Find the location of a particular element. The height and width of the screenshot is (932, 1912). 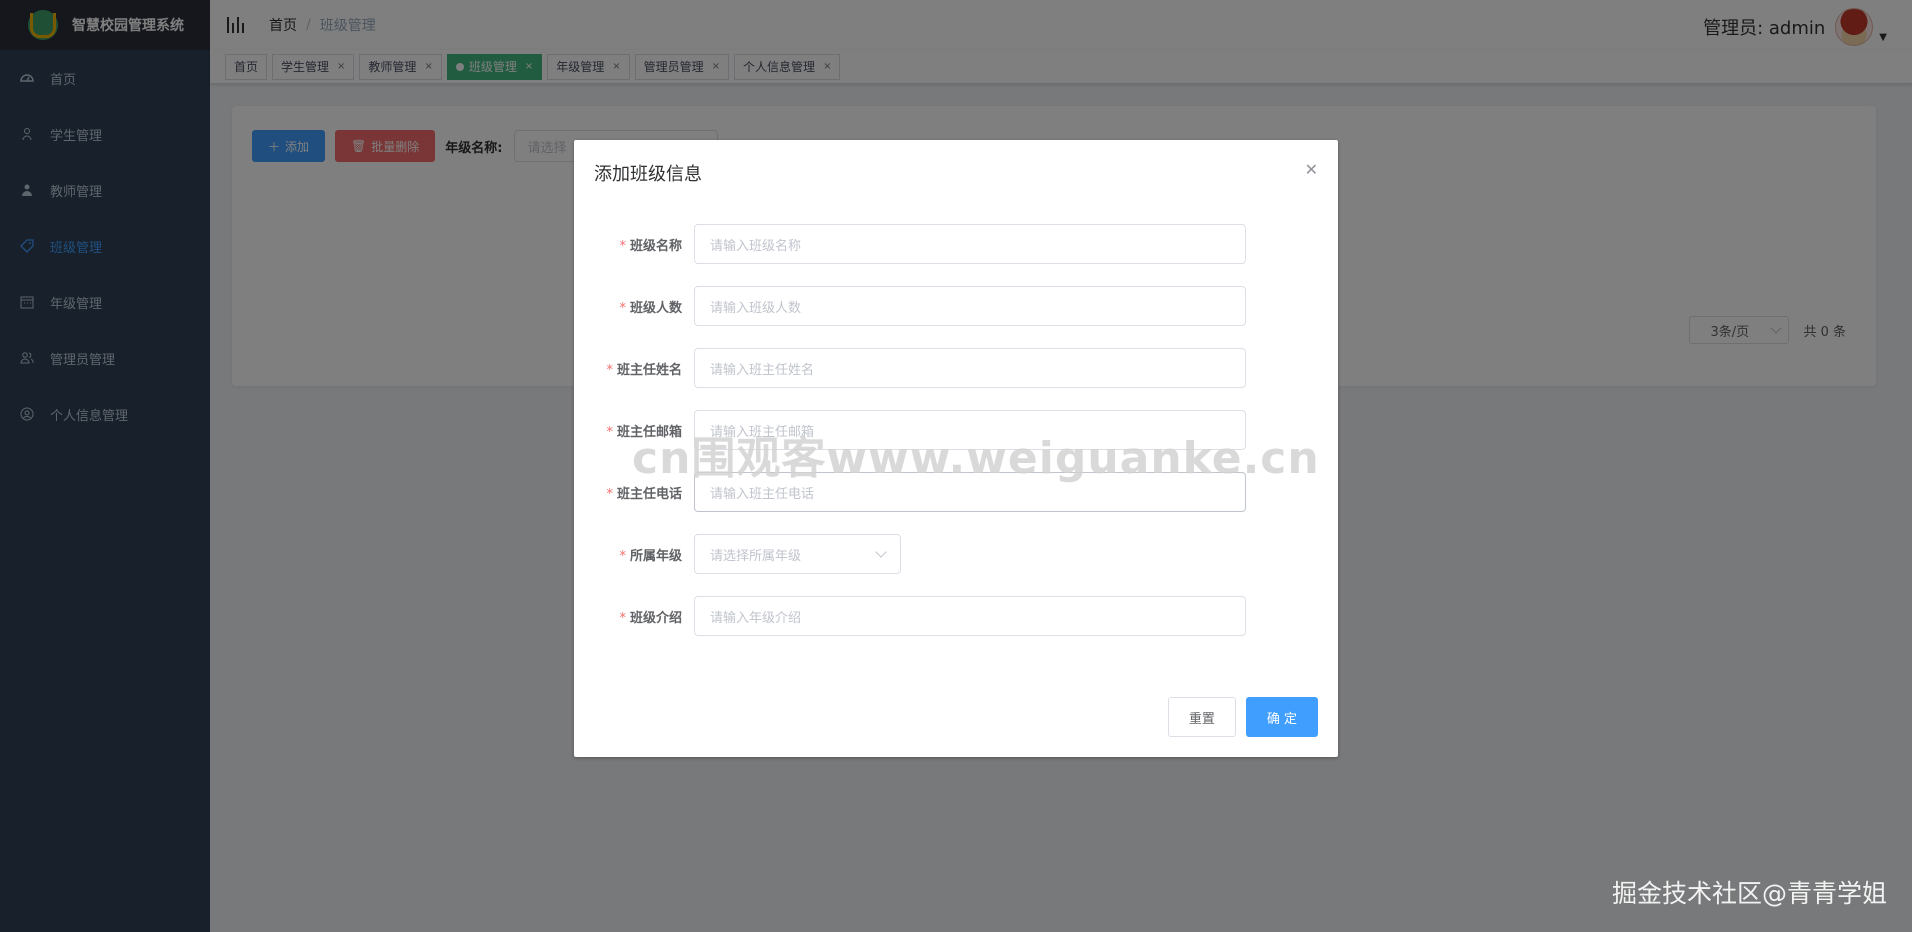

form-row-class-size: * 班级人数 请输入班级人数 is located at coordinates (956, 306).